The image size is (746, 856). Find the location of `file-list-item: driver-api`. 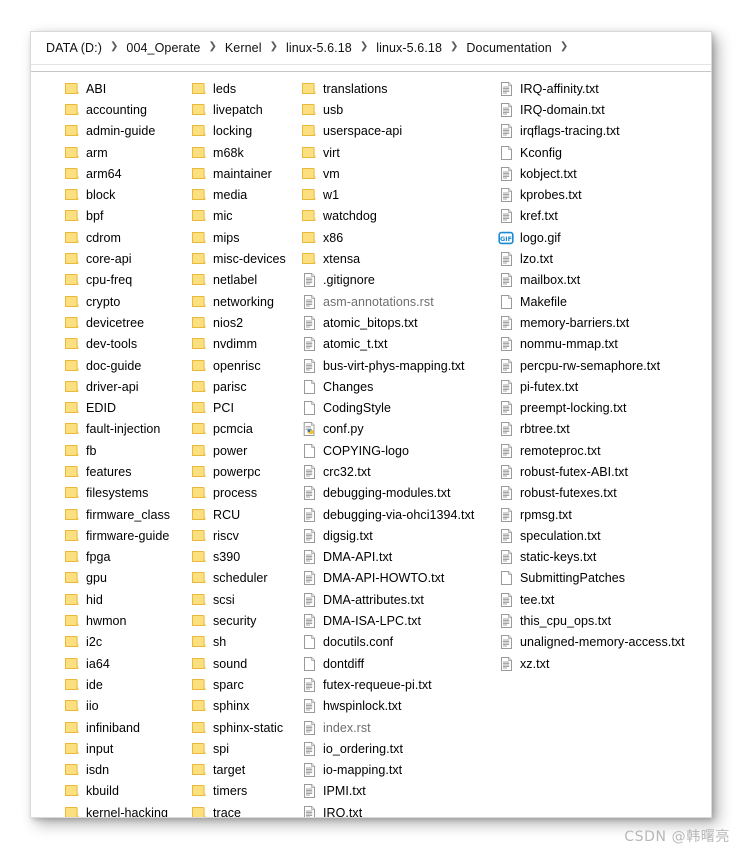

file-list-item: driver-api is located at coordinates (117, 386).